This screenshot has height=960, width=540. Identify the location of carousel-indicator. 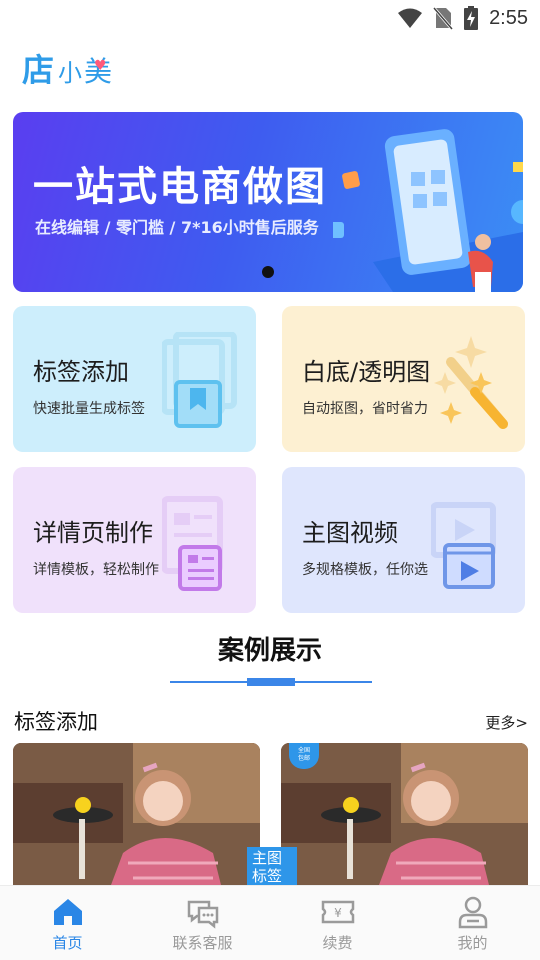
(268, 272).